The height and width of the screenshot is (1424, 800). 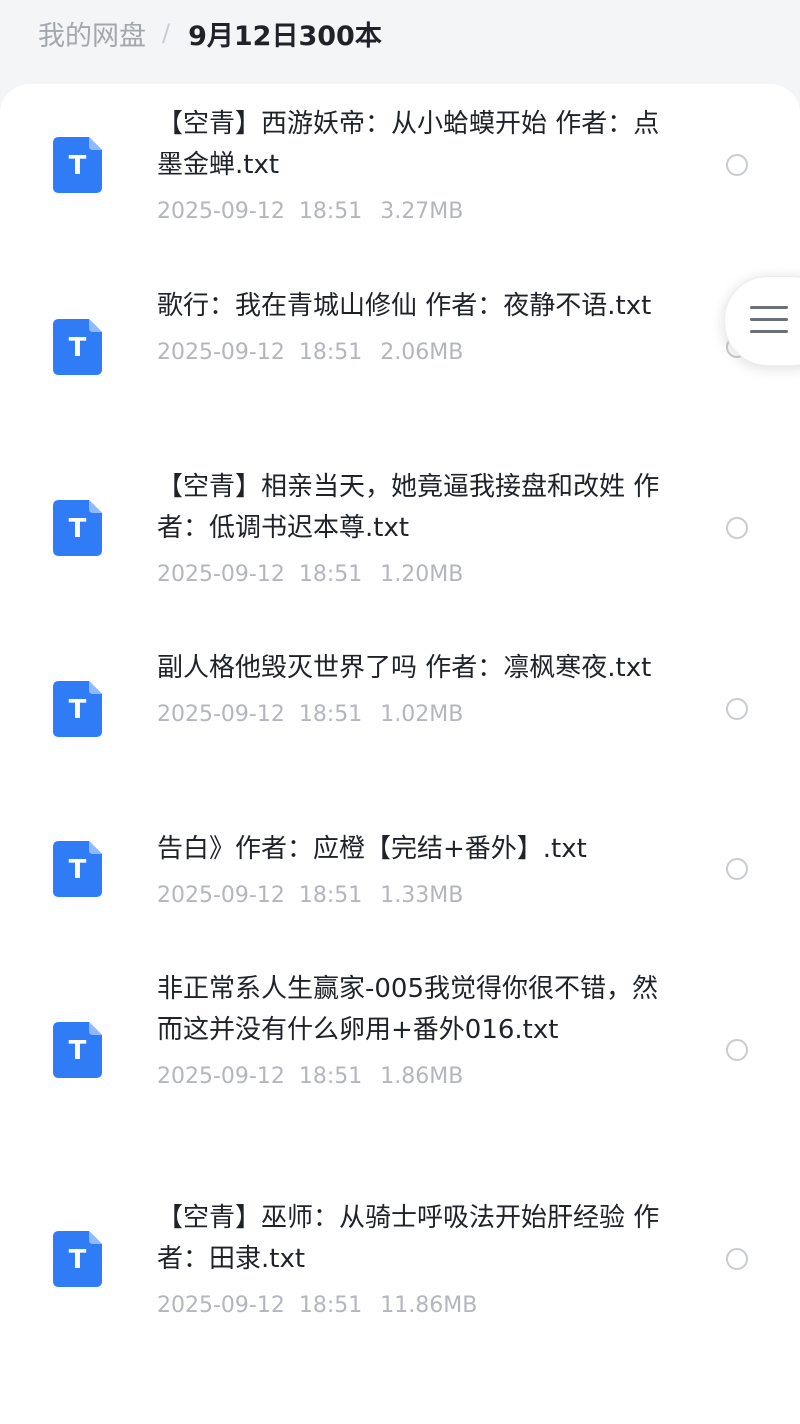 I want to click on file-size: 11.86MB, so click(x=429, y=1305).